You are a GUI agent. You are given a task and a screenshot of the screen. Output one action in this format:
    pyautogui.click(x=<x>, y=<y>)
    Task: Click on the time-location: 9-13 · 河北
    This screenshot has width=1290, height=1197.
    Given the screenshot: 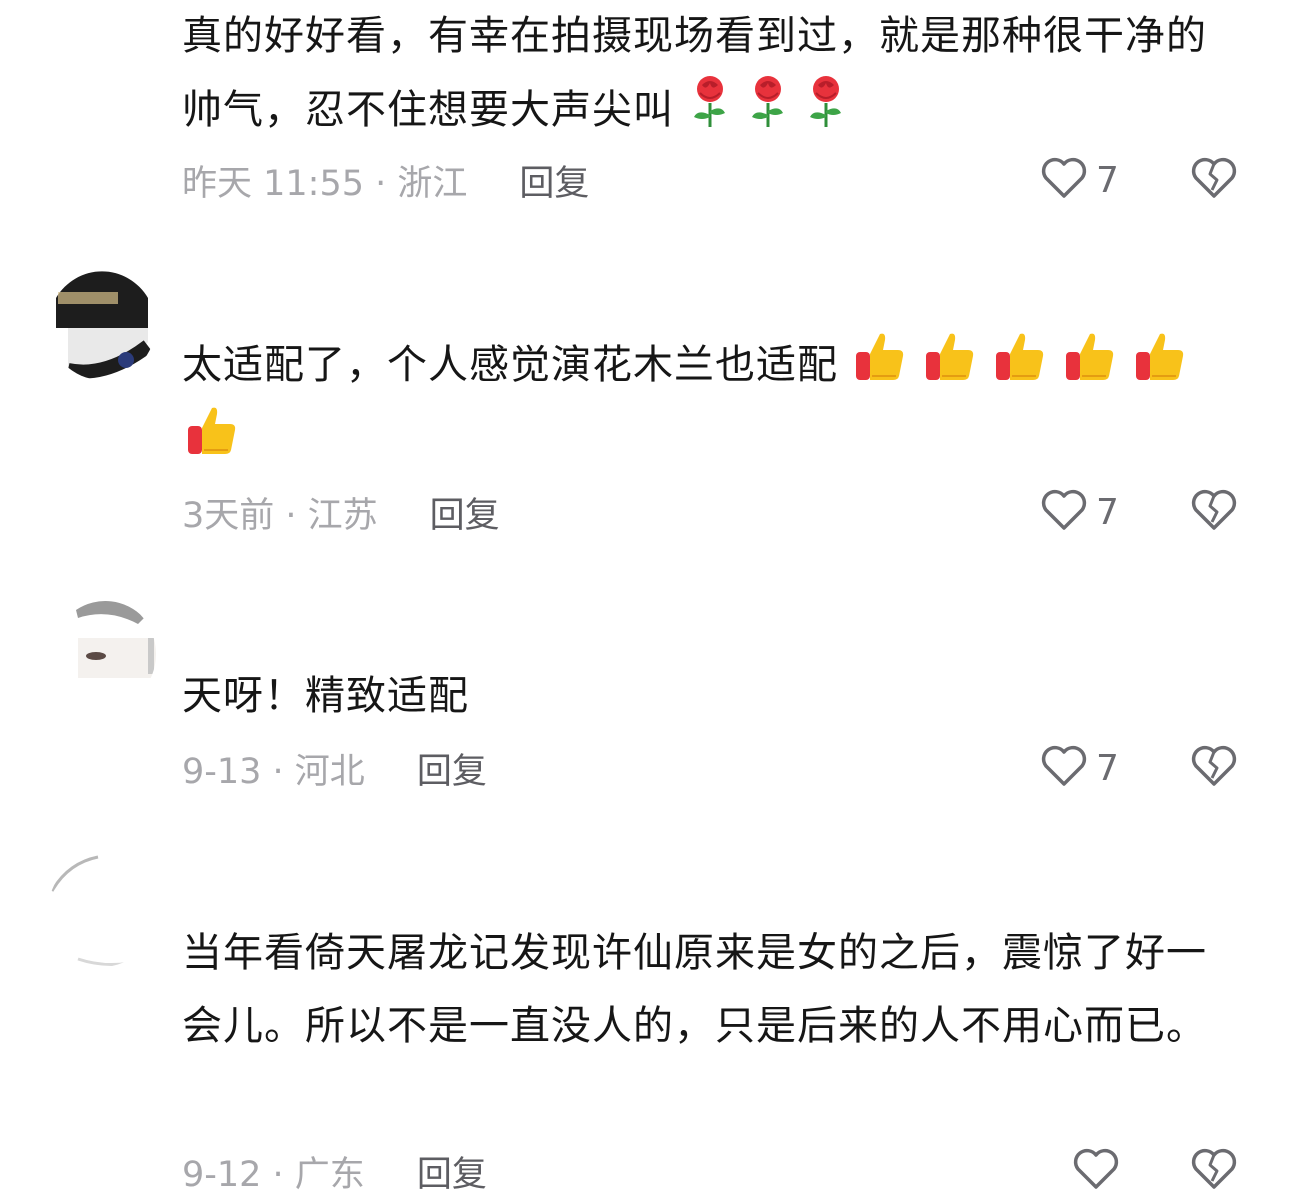 What is the action you would take?
    pyautogui.click(x=273, y=771)
    